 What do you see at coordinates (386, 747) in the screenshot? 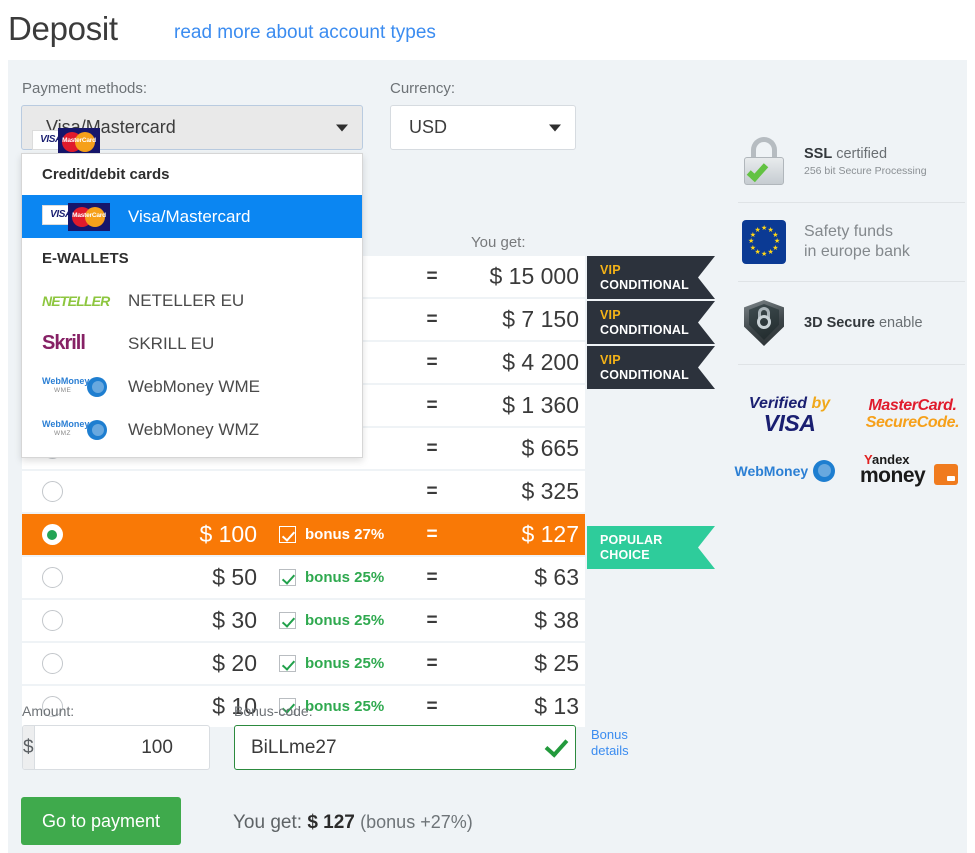
I see `bonus-code-input` at bounding box center [386, 747].